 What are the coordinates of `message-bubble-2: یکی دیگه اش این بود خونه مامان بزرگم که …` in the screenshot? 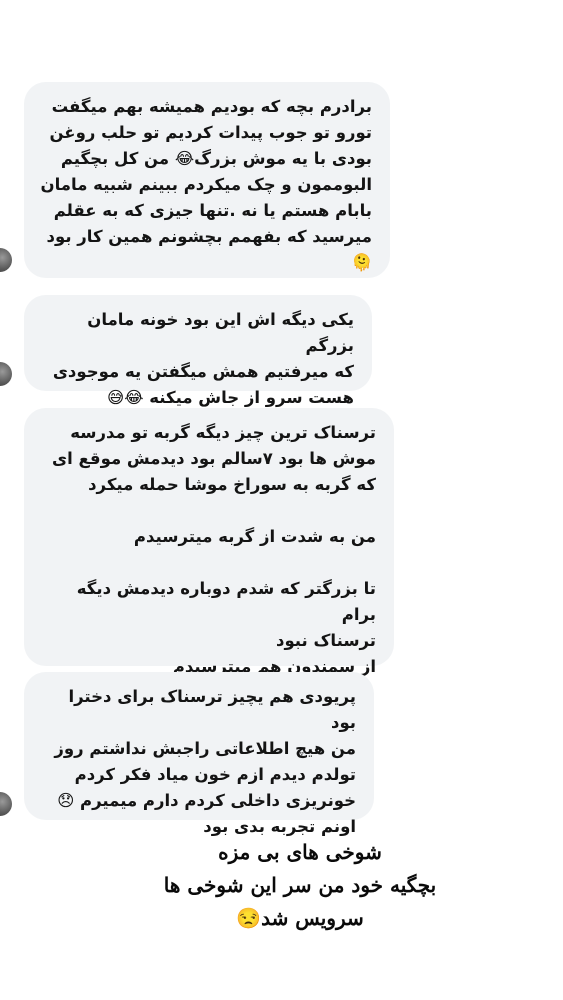 It's located at (198, 351).